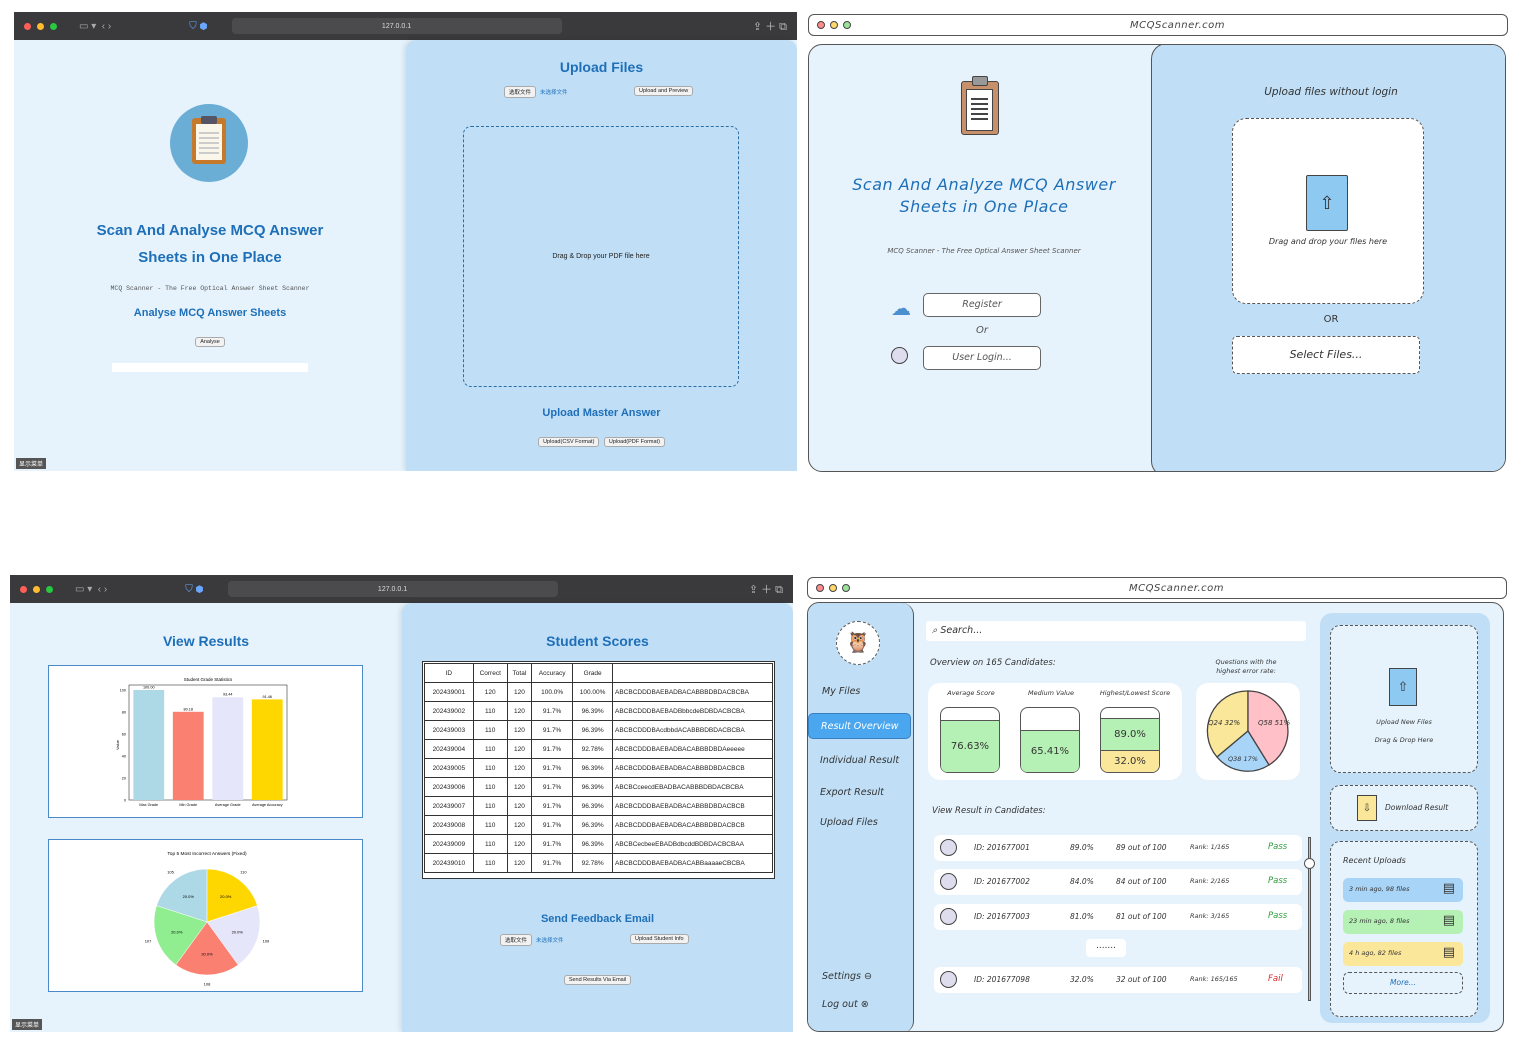 The width and height of the screenshot is (1523, 1047). I want to click on recent-upload-label: 23 min ago, 8 files, so click(1379, 921).